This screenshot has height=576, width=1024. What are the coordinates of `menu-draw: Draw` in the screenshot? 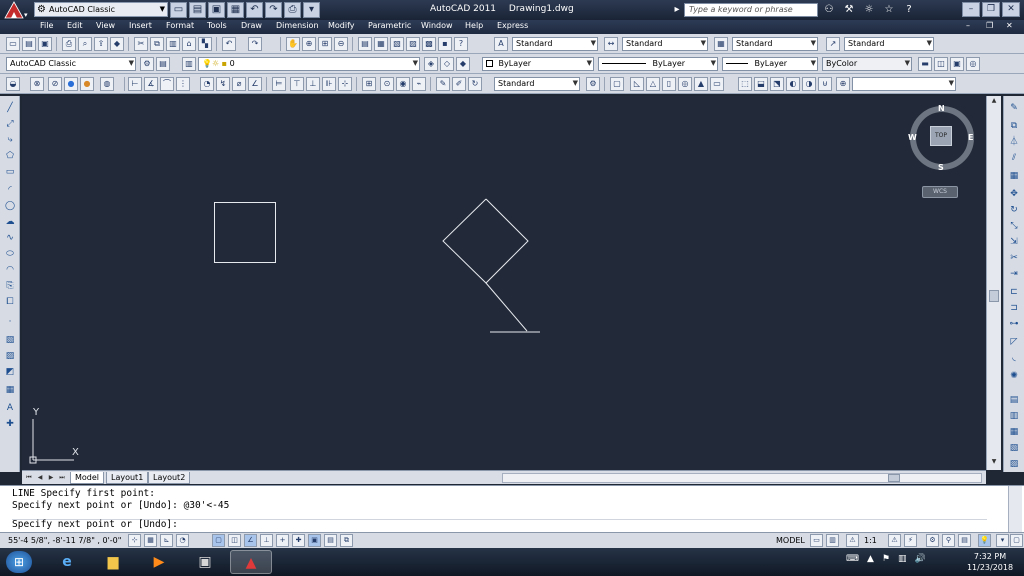 It's located at (251, 25).